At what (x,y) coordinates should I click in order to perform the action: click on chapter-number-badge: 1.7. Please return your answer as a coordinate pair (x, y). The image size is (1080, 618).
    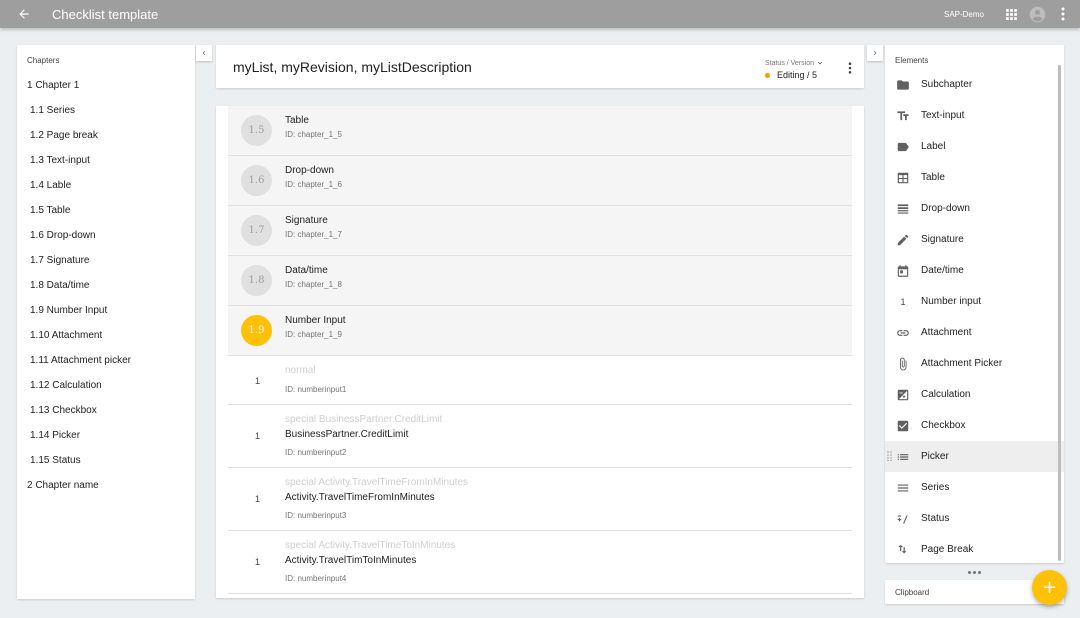
    Looking at the image, I should click on (256, 230).